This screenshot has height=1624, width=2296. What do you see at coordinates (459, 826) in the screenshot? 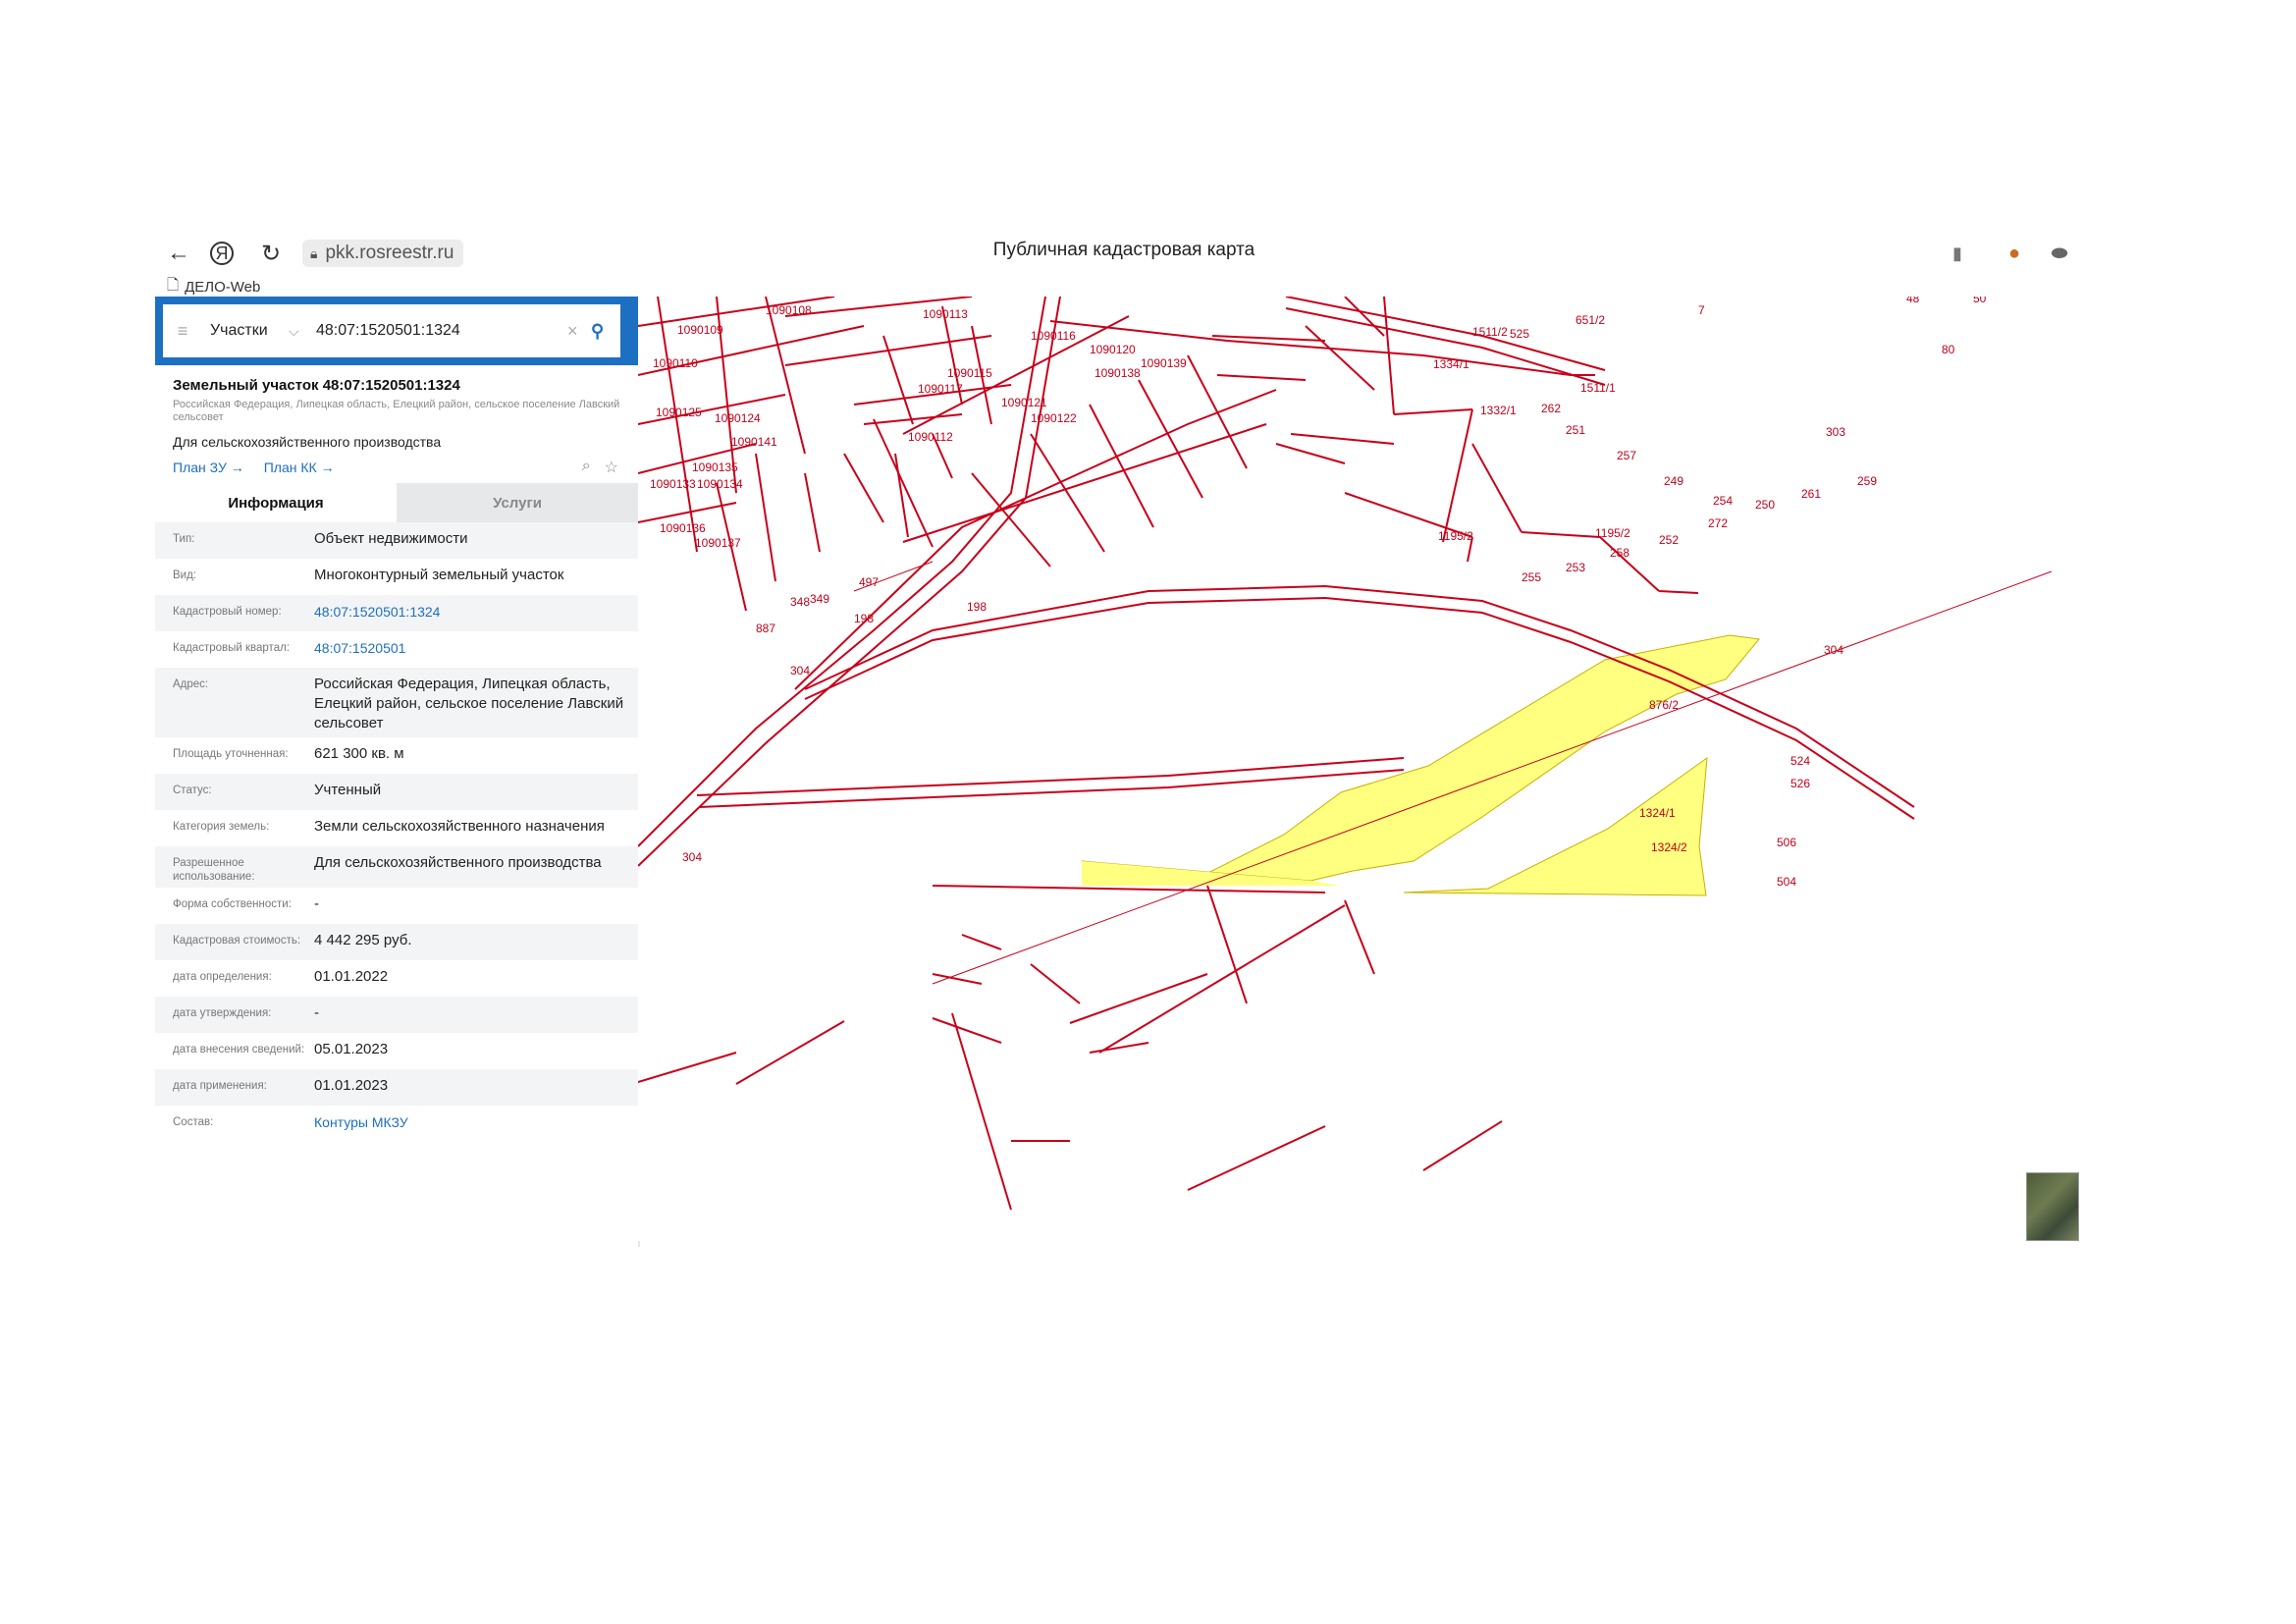
I see `info-row-value: Земли сельскохозяйственного назначения` at bounding box center [459, 826].